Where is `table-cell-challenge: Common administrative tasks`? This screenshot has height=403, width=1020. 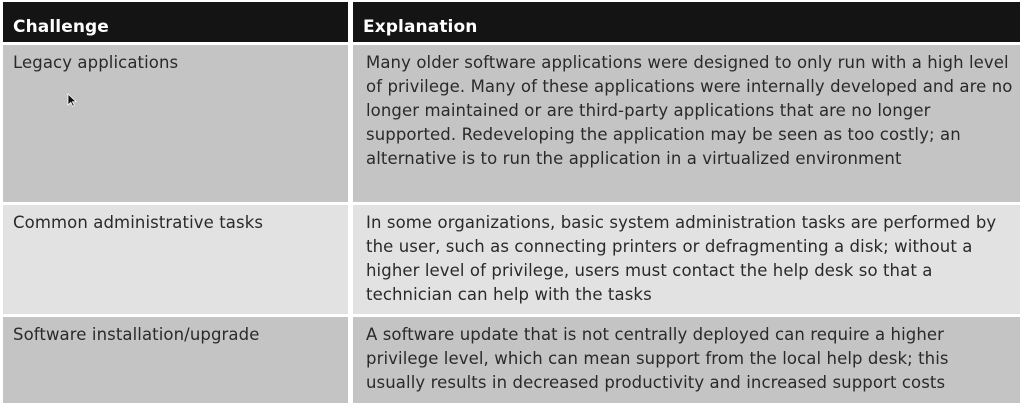
table-cell-challenge: Common administrative tasks is located at coordinates (175, 258).